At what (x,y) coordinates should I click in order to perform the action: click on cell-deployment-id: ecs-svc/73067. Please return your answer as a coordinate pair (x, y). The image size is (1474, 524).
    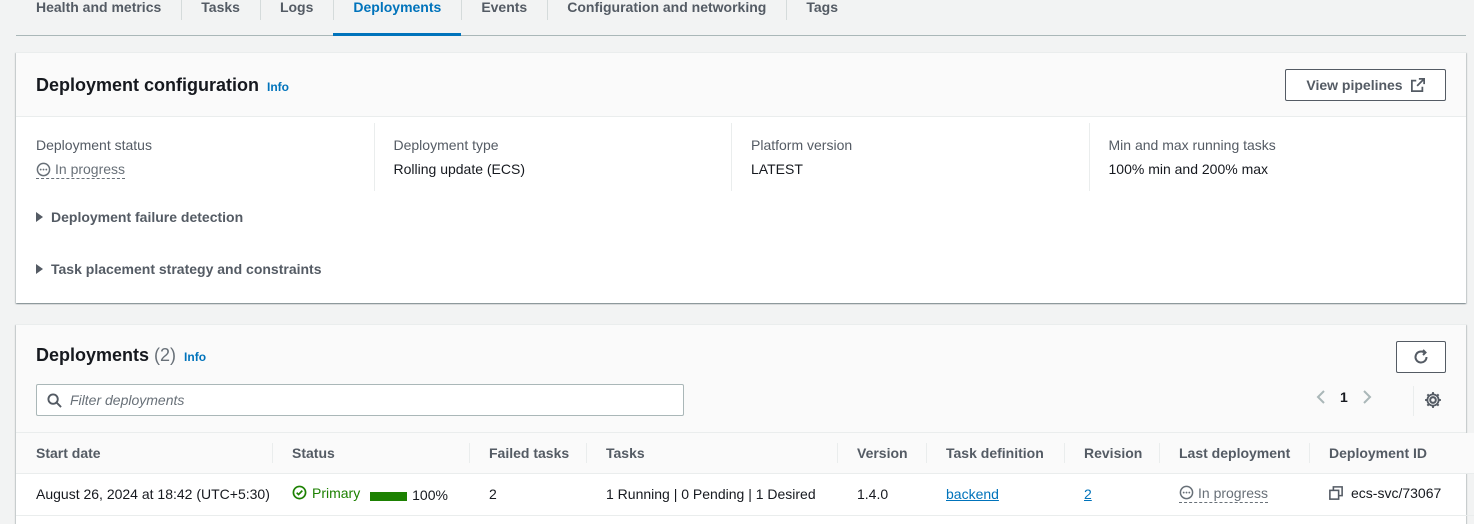
    Looking at the image, I should click on (1391, 494).